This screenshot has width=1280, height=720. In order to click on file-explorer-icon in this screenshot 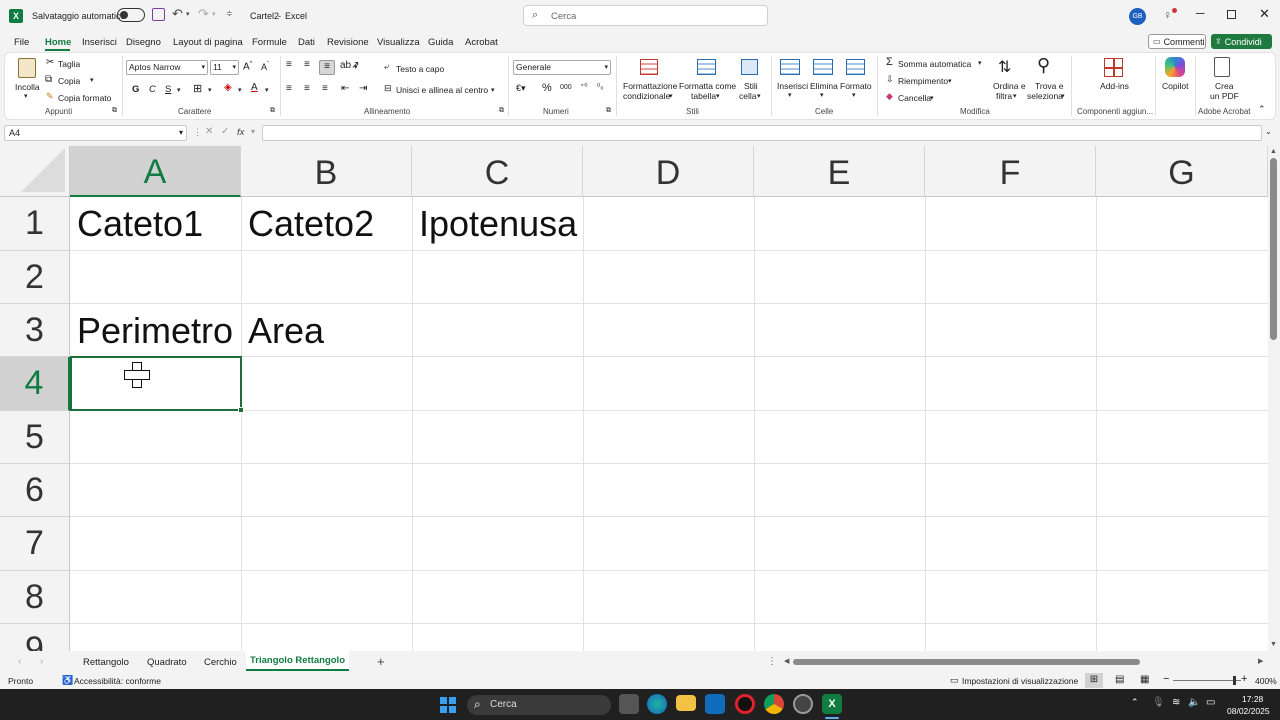, I will do `click(686, 703)`.